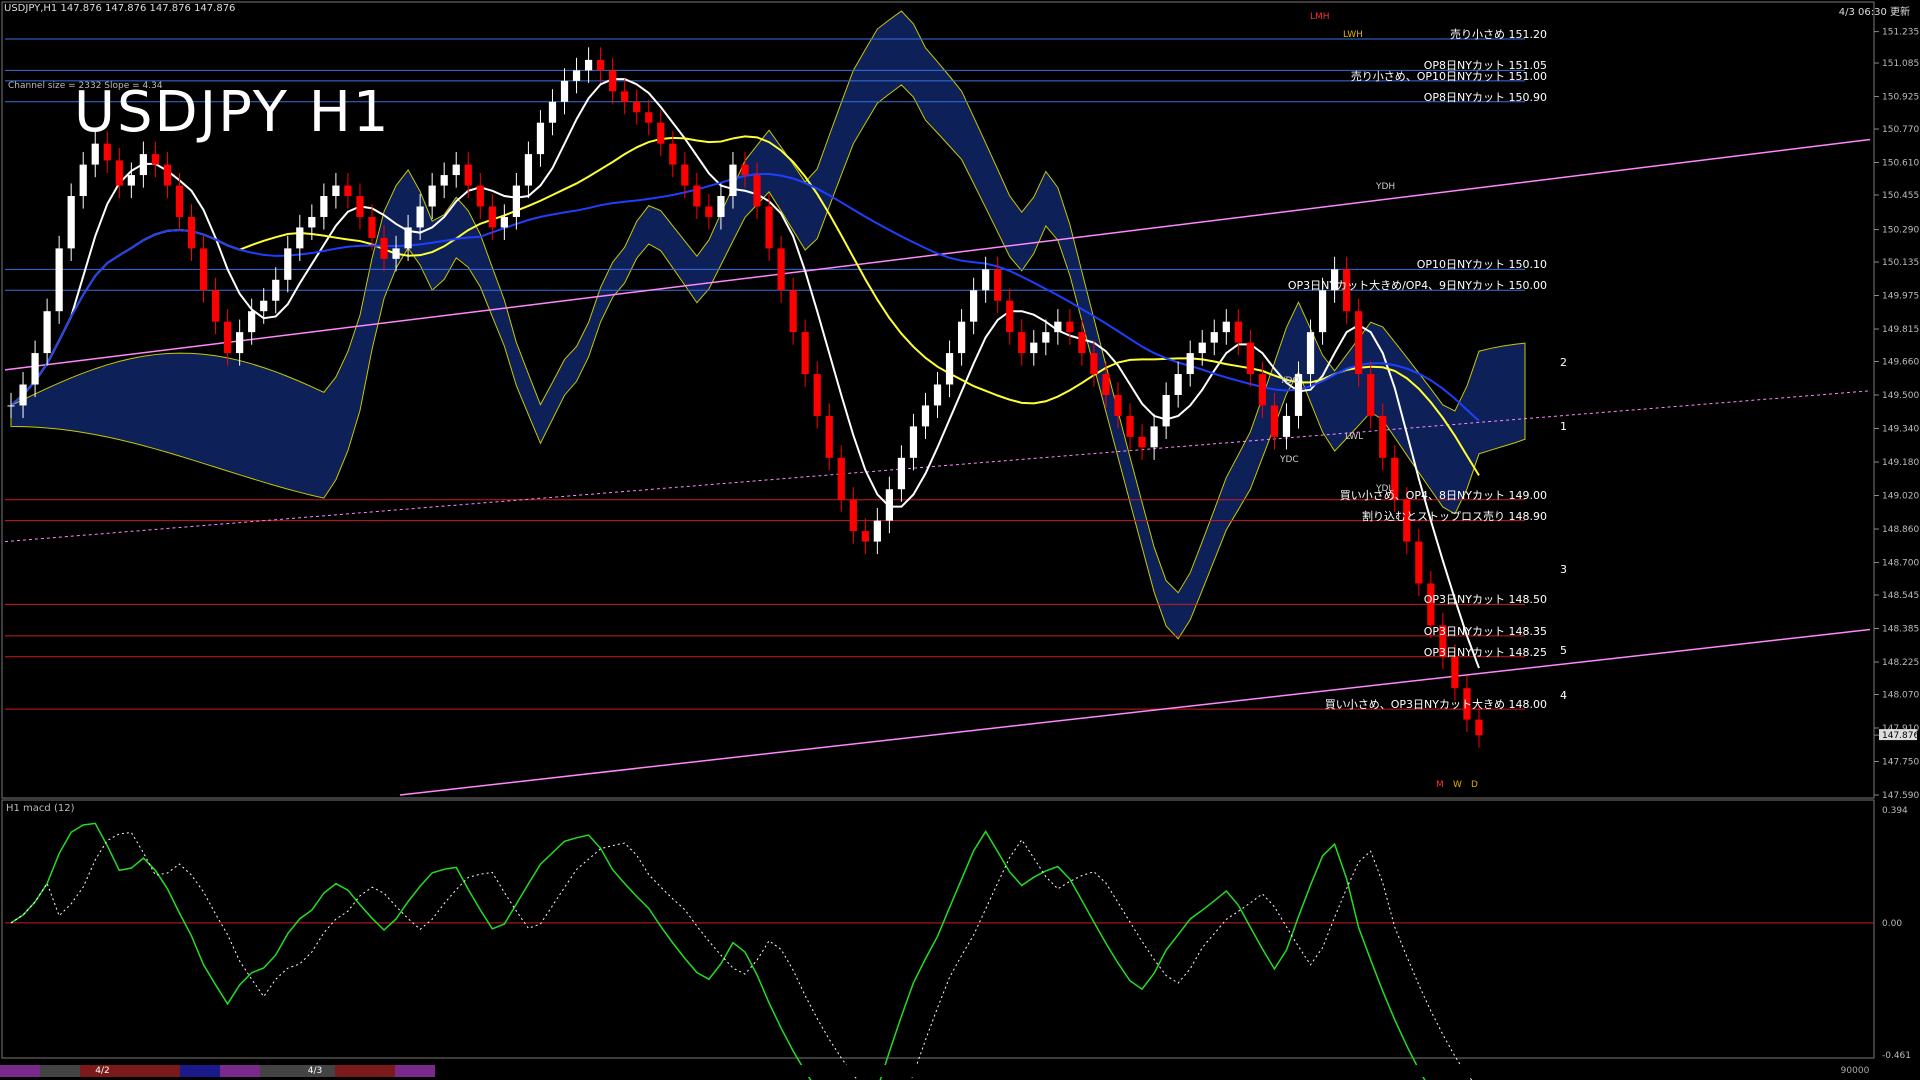 This screenshot has height=1080, width=1920. I want to click on y-tick-label: 150.135, so click(1900, 263).